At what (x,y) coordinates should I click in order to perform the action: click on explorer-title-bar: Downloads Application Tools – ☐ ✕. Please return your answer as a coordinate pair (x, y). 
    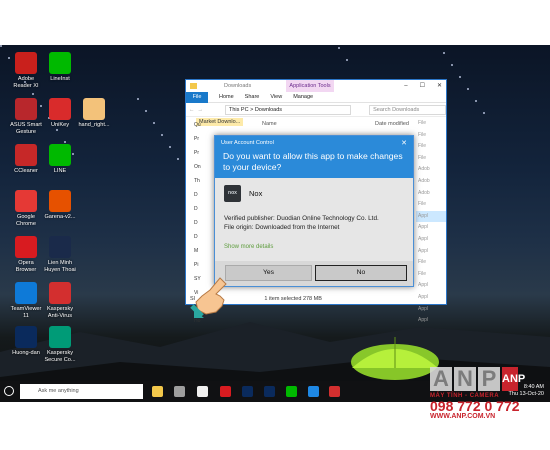
    Looking at the image, I should click on (316, 86).